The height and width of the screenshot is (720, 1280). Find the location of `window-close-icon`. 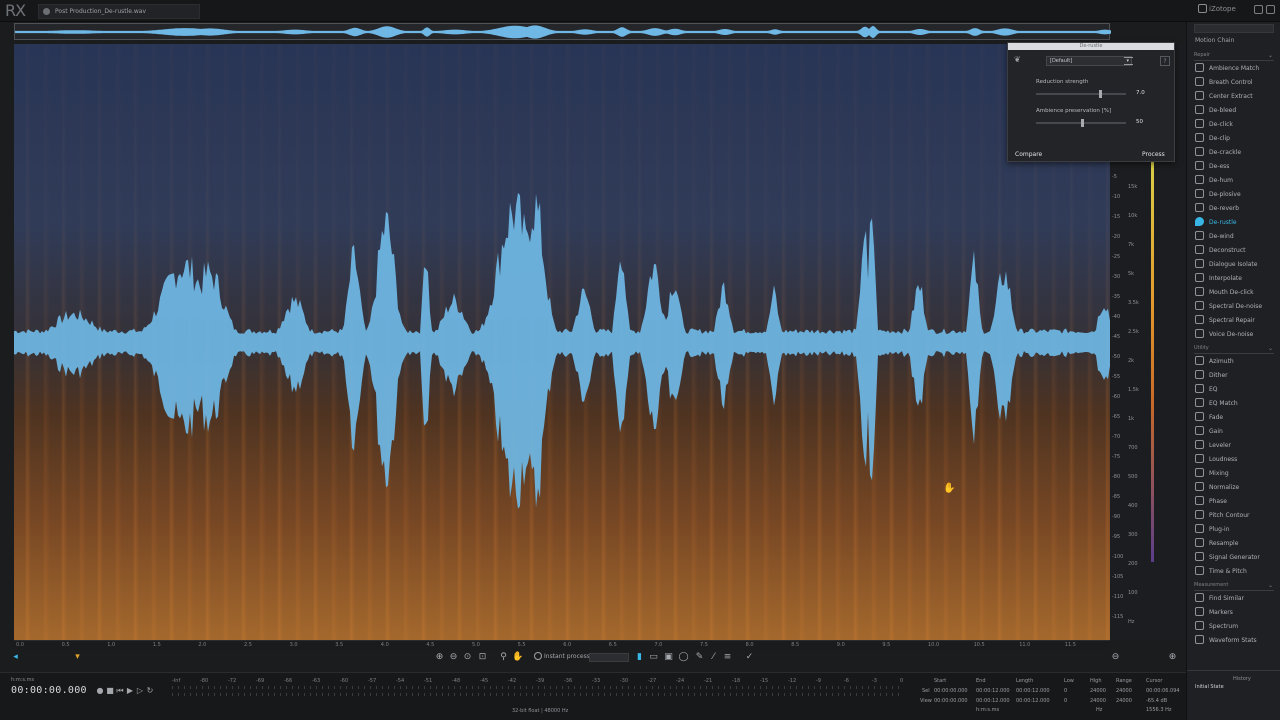

window-close-icon is located at coordinates (1270, 9).